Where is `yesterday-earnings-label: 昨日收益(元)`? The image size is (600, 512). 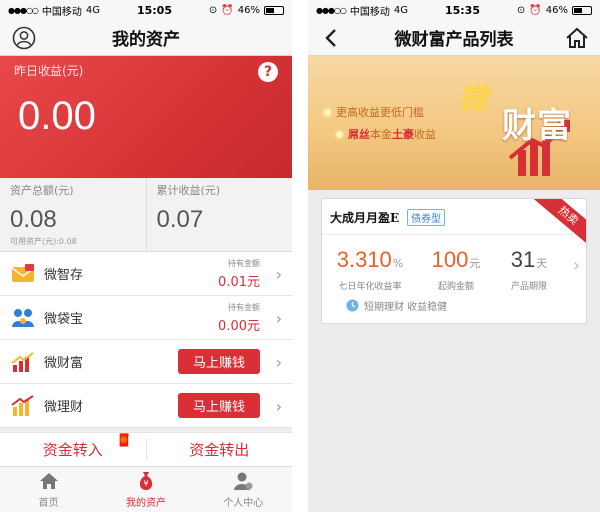
yesterday-earnings-label: 昨日收益(元) is located at coordinates (49, 71).